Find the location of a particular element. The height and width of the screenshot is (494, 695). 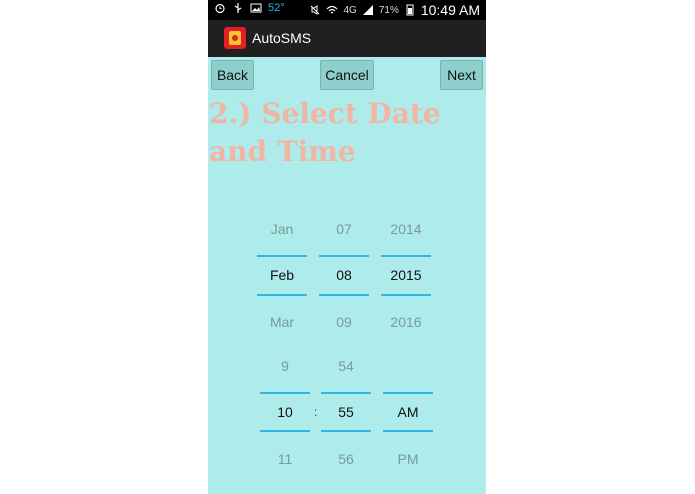

status-bar-left: 52° is located at coordinates (249, 8).